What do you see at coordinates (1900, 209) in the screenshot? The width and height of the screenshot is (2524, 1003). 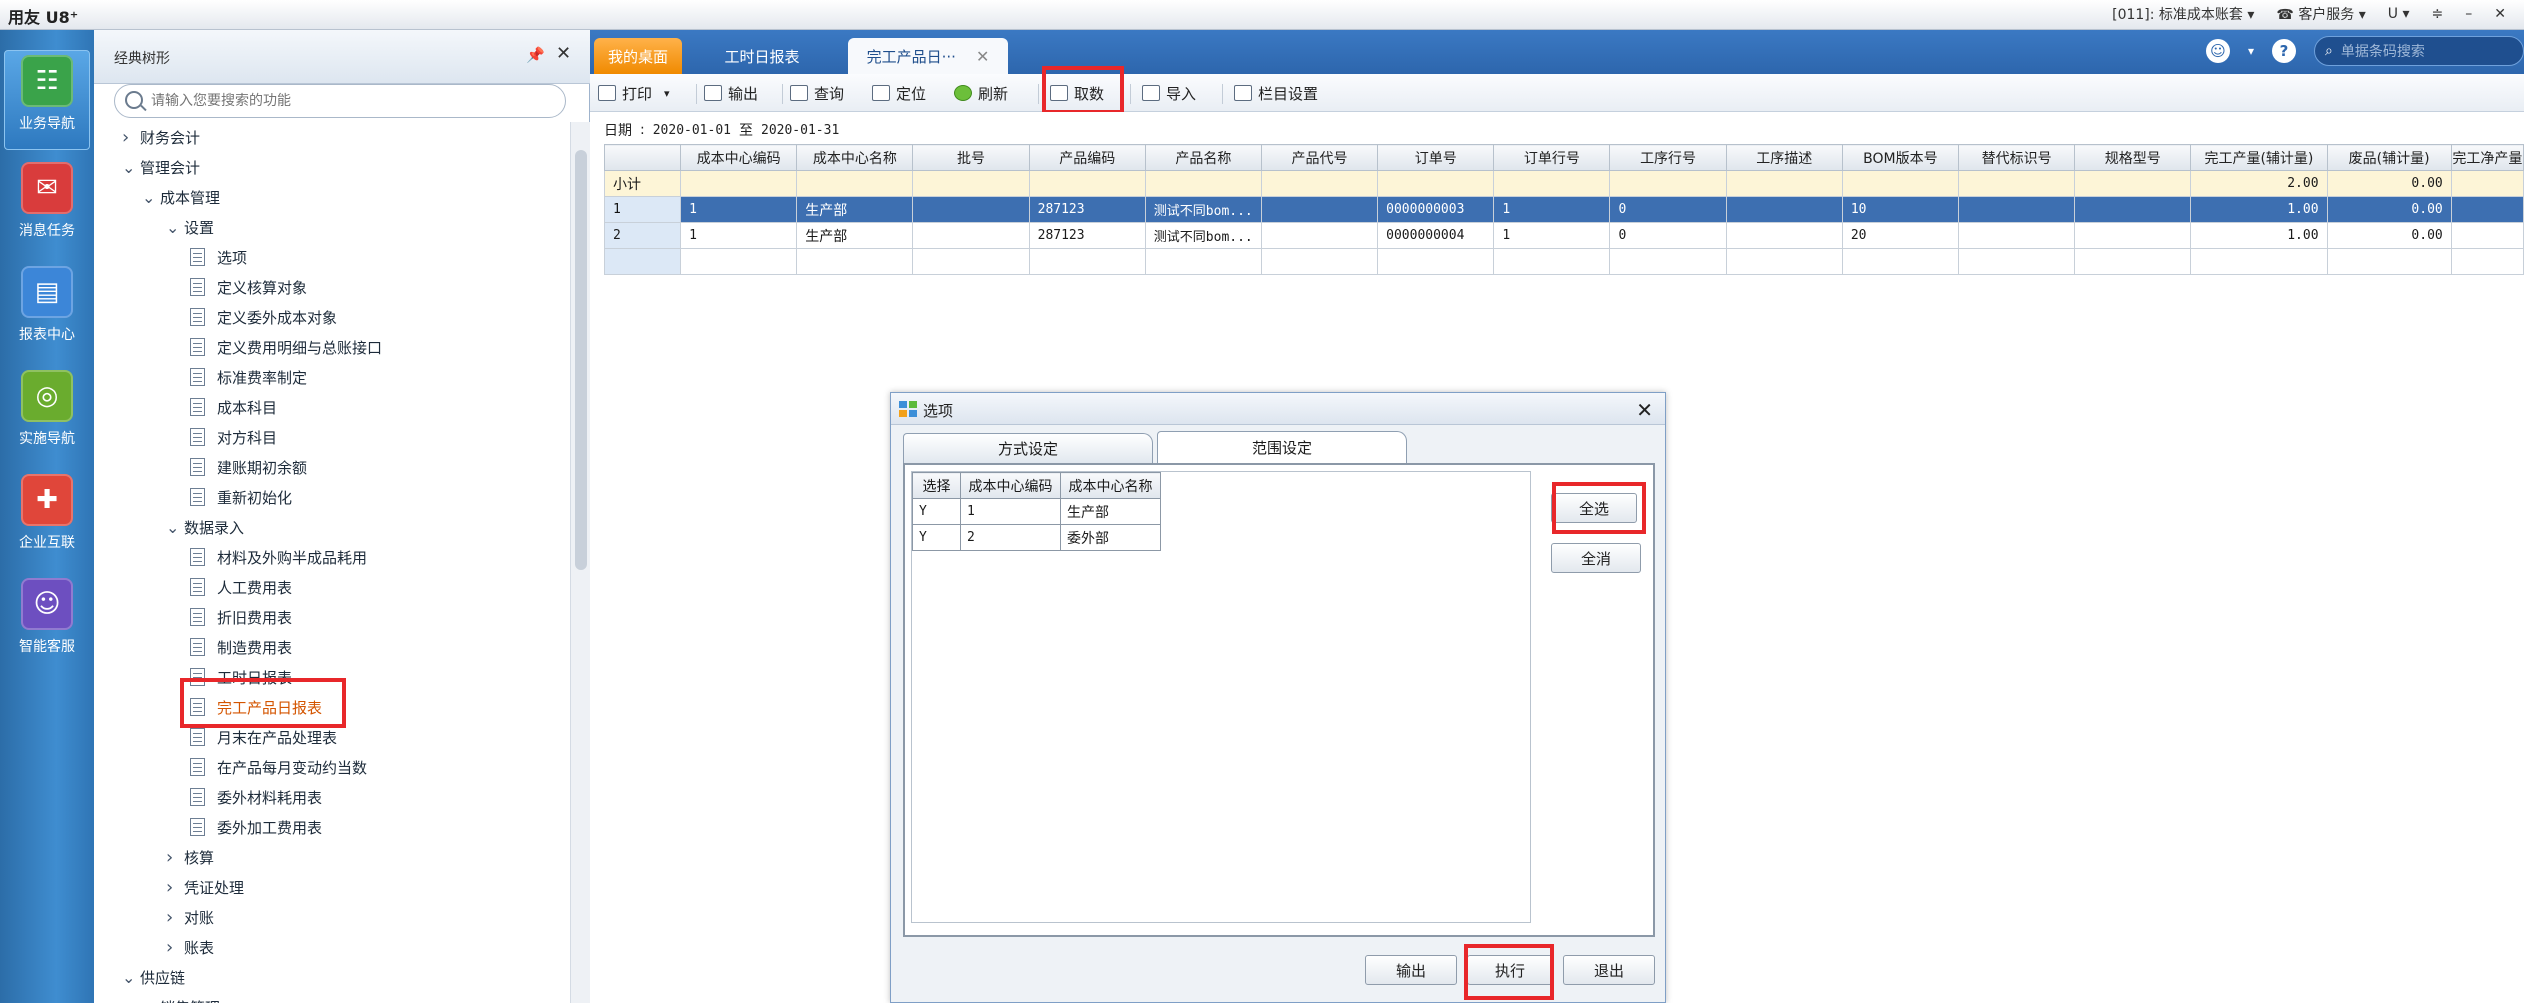 I see `grid-cell-bom: 10` at bounding box center [1900, 209].